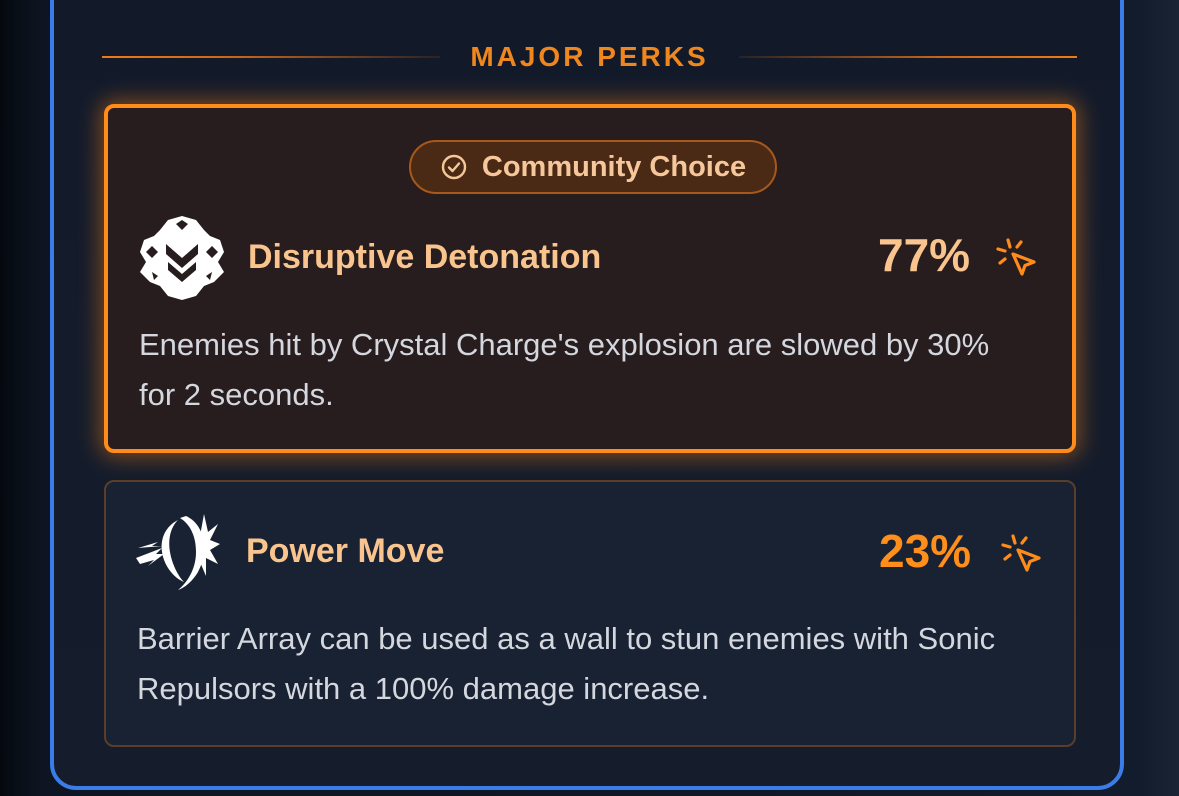 Image resolution: width=1179 pixels, height=796 pixels. I want to click on section-header: MAJOR PERKS, so click(589, 57).